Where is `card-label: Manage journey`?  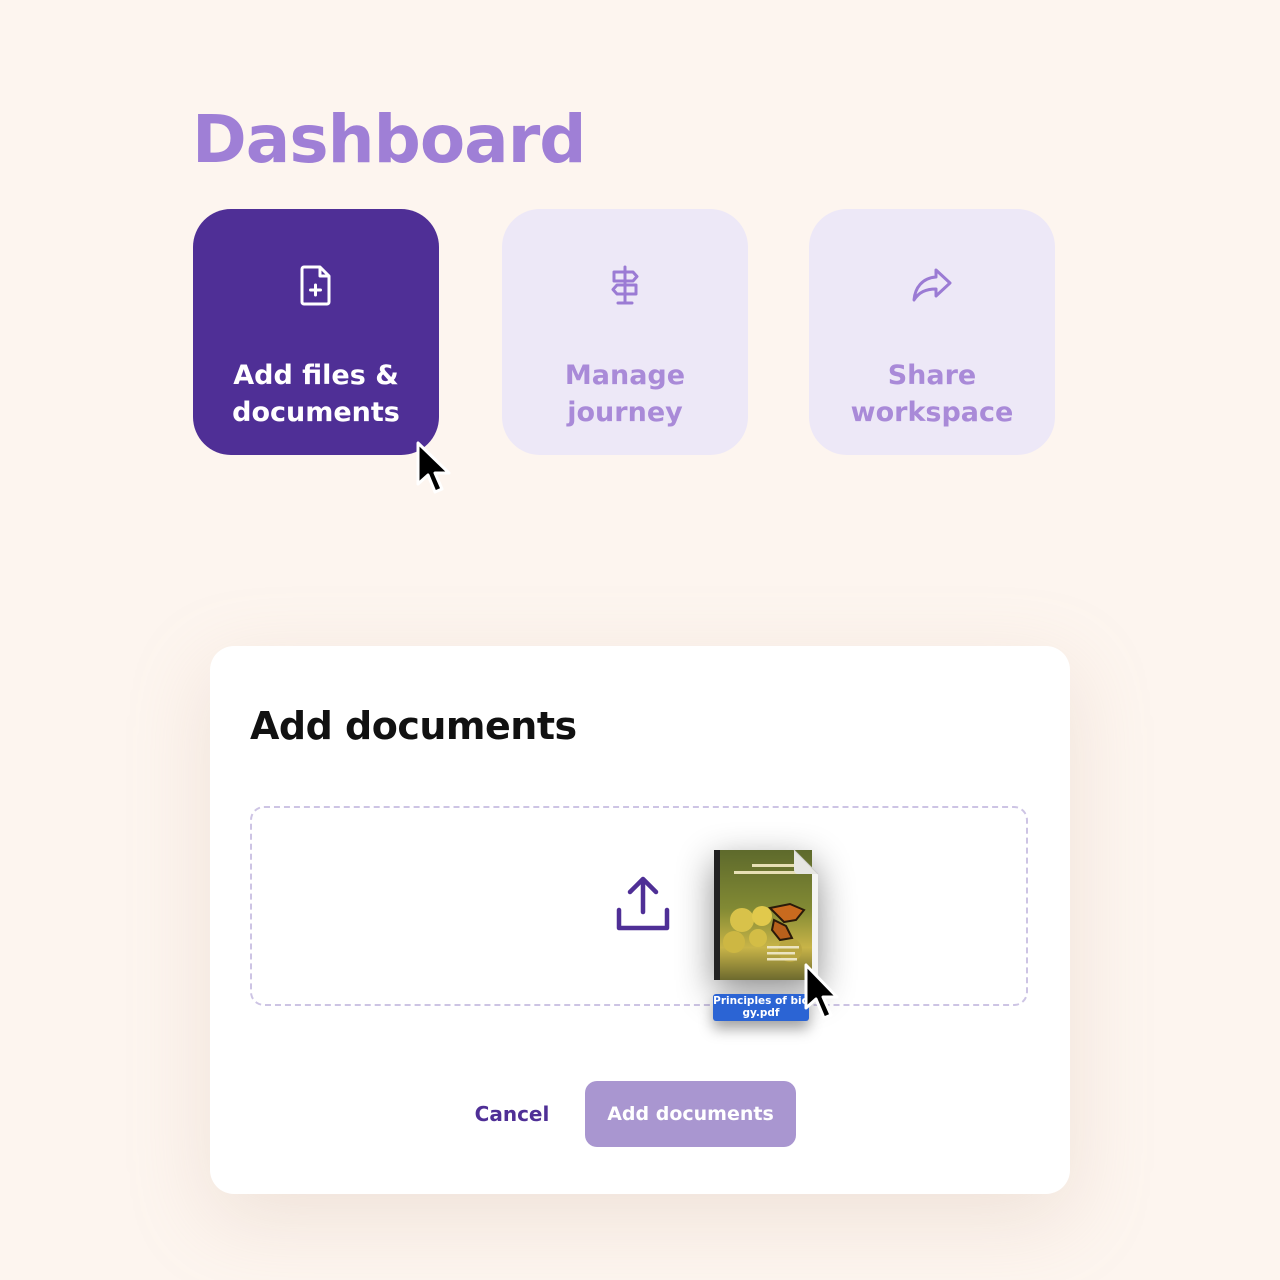 card-label: Manage journey is located at coordinates (625, 394).